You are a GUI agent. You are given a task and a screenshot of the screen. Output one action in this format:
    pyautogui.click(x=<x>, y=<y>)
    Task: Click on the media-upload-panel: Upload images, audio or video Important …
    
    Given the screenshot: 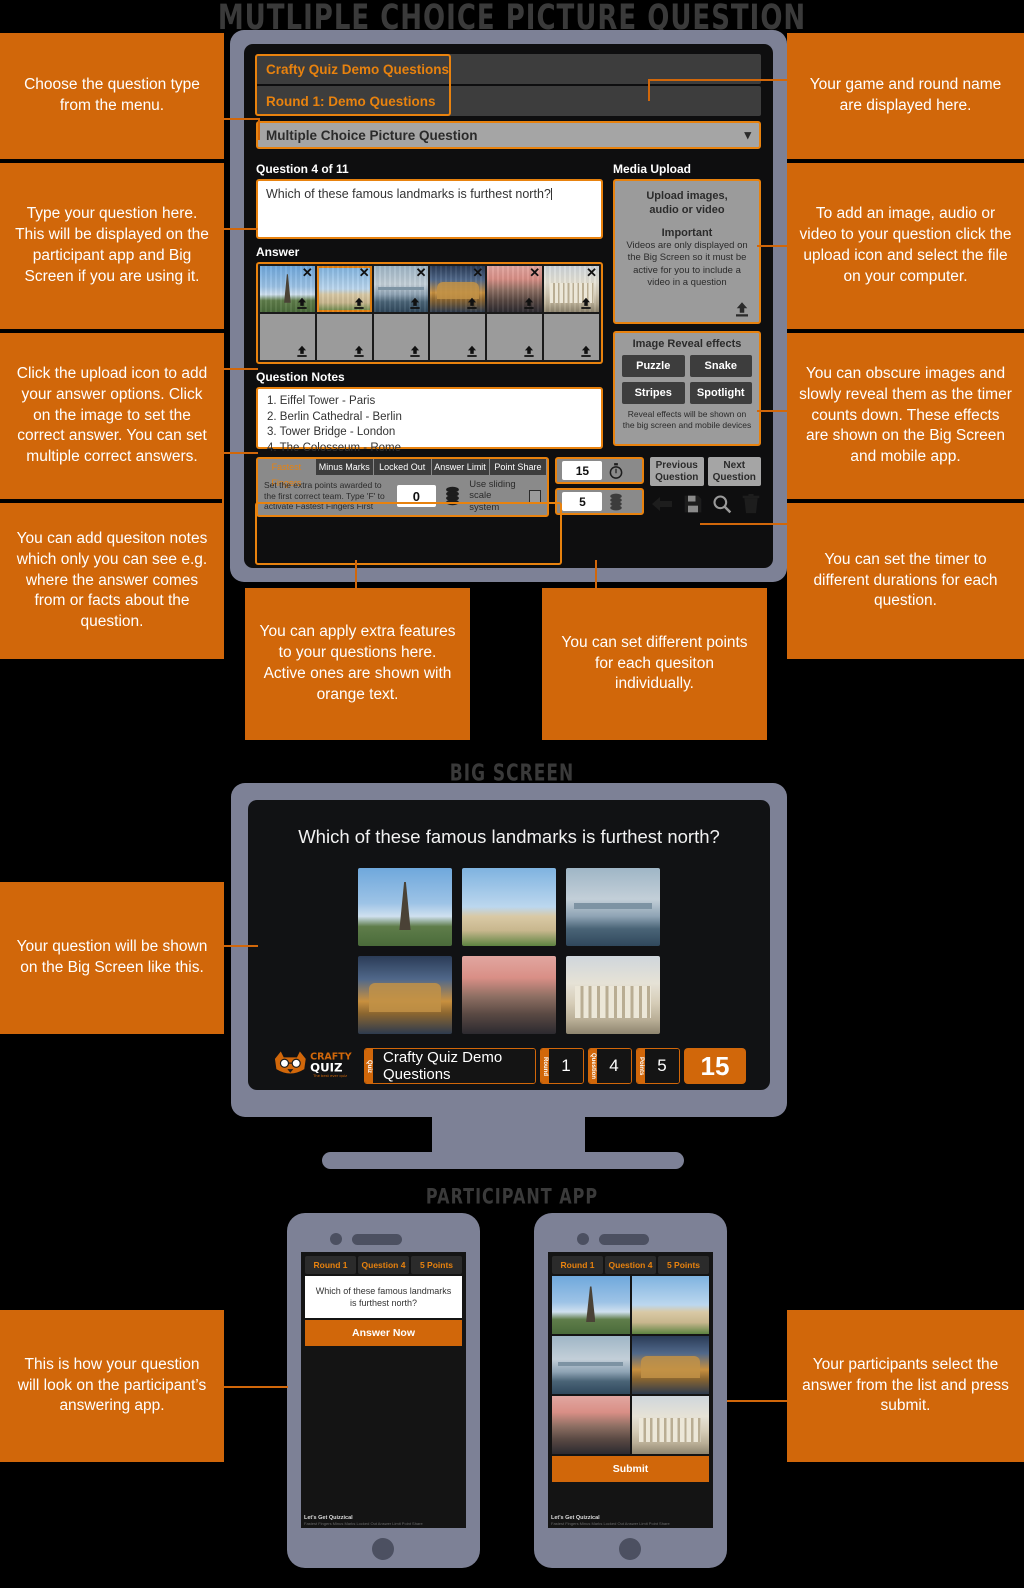 What is the action you would take?
    pyautogui.click(x=687, y=251)
    